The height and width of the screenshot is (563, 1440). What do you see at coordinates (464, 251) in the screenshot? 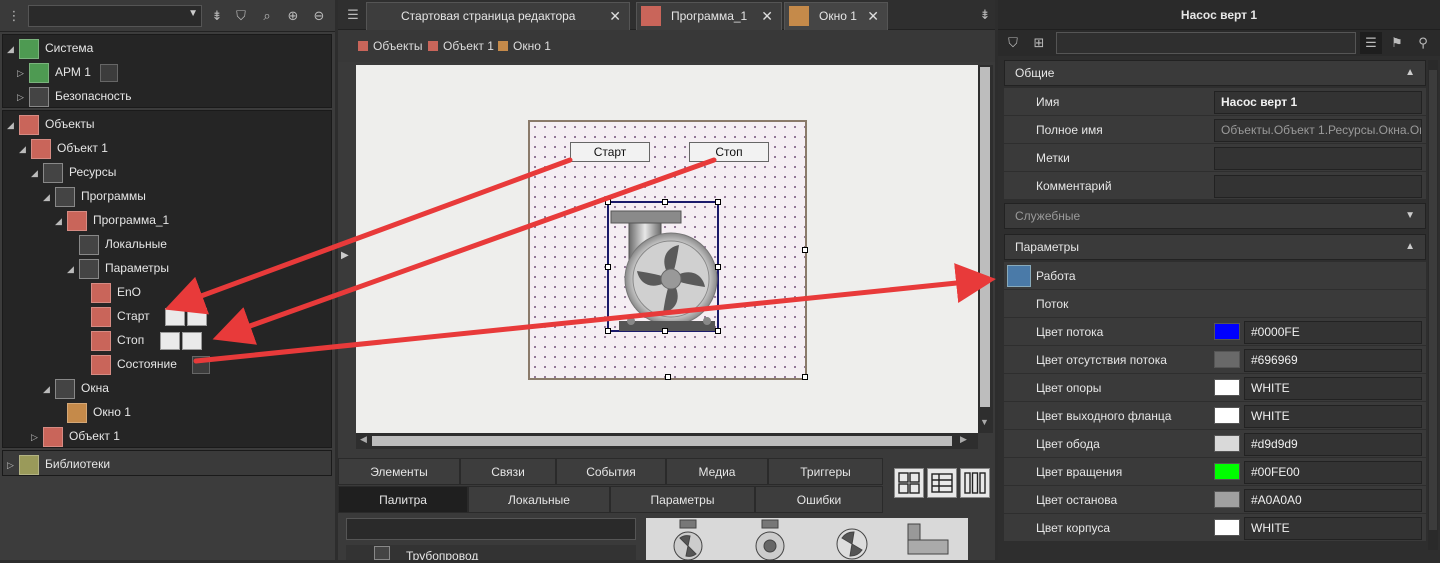
I see `arrow-stop-link` at bounding box center [464, 251].